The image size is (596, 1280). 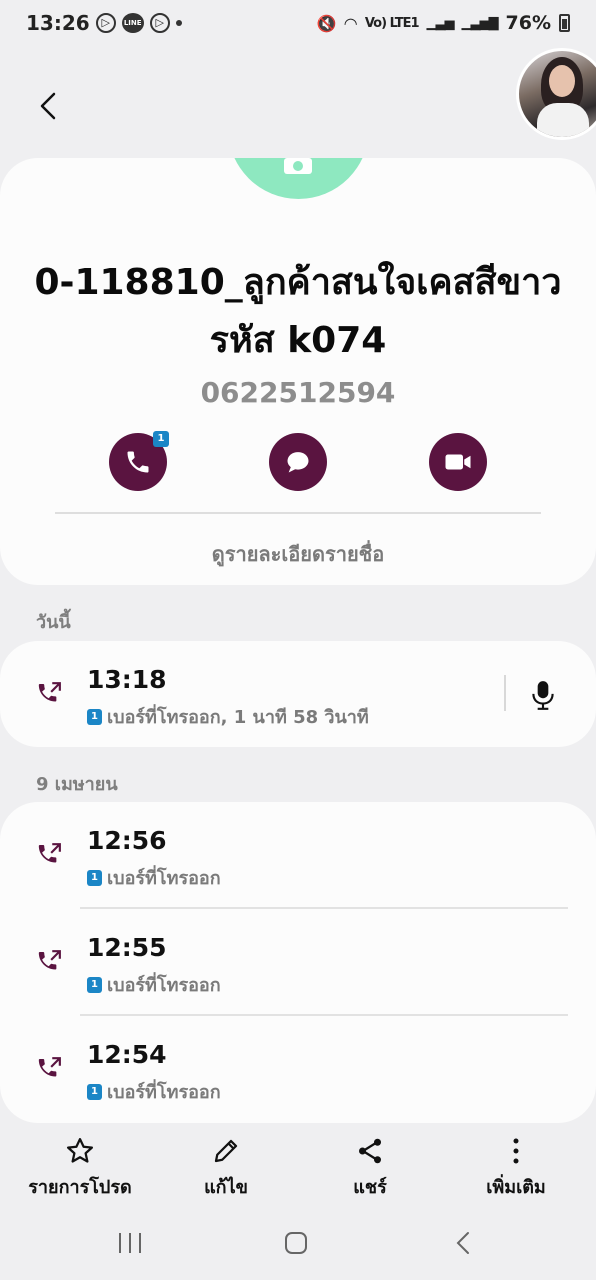 I want to click on message-icon, so click(x=298, y=462).